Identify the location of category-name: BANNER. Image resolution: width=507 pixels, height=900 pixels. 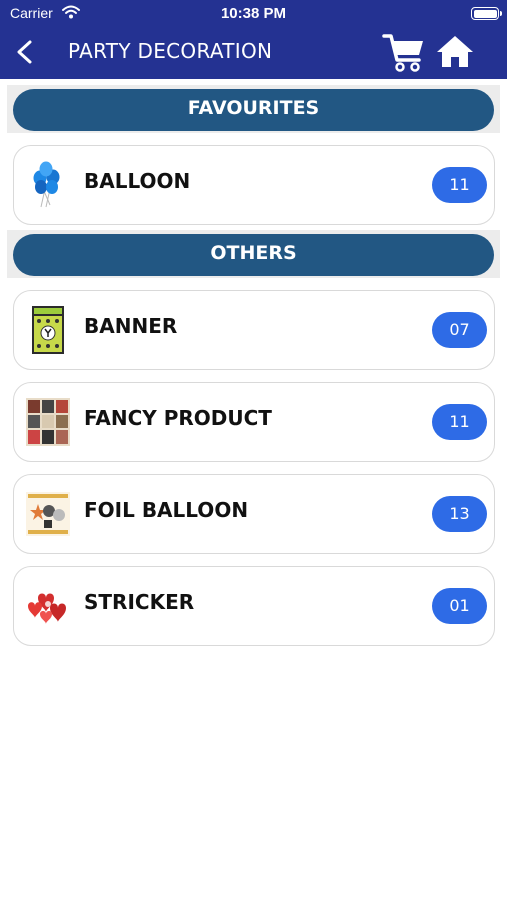
(131, 326).